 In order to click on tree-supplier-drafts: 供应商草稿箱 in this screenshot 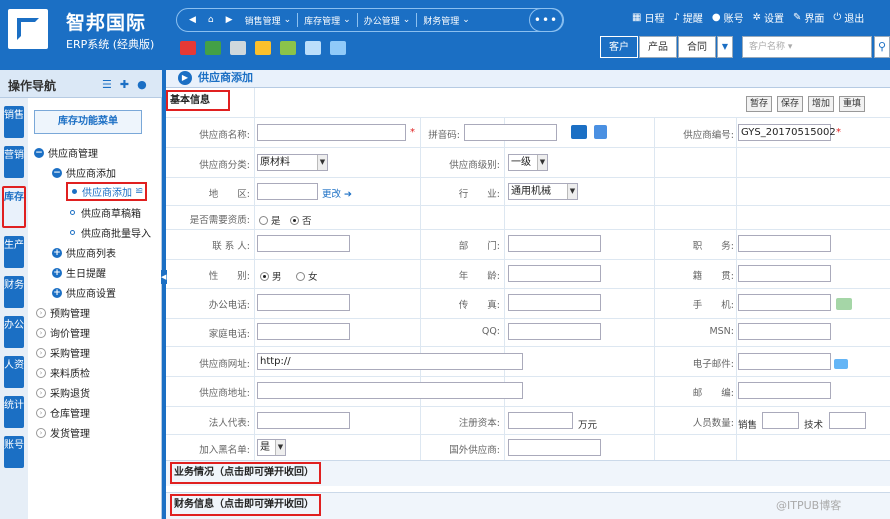, I will do `click(104, 212)`.